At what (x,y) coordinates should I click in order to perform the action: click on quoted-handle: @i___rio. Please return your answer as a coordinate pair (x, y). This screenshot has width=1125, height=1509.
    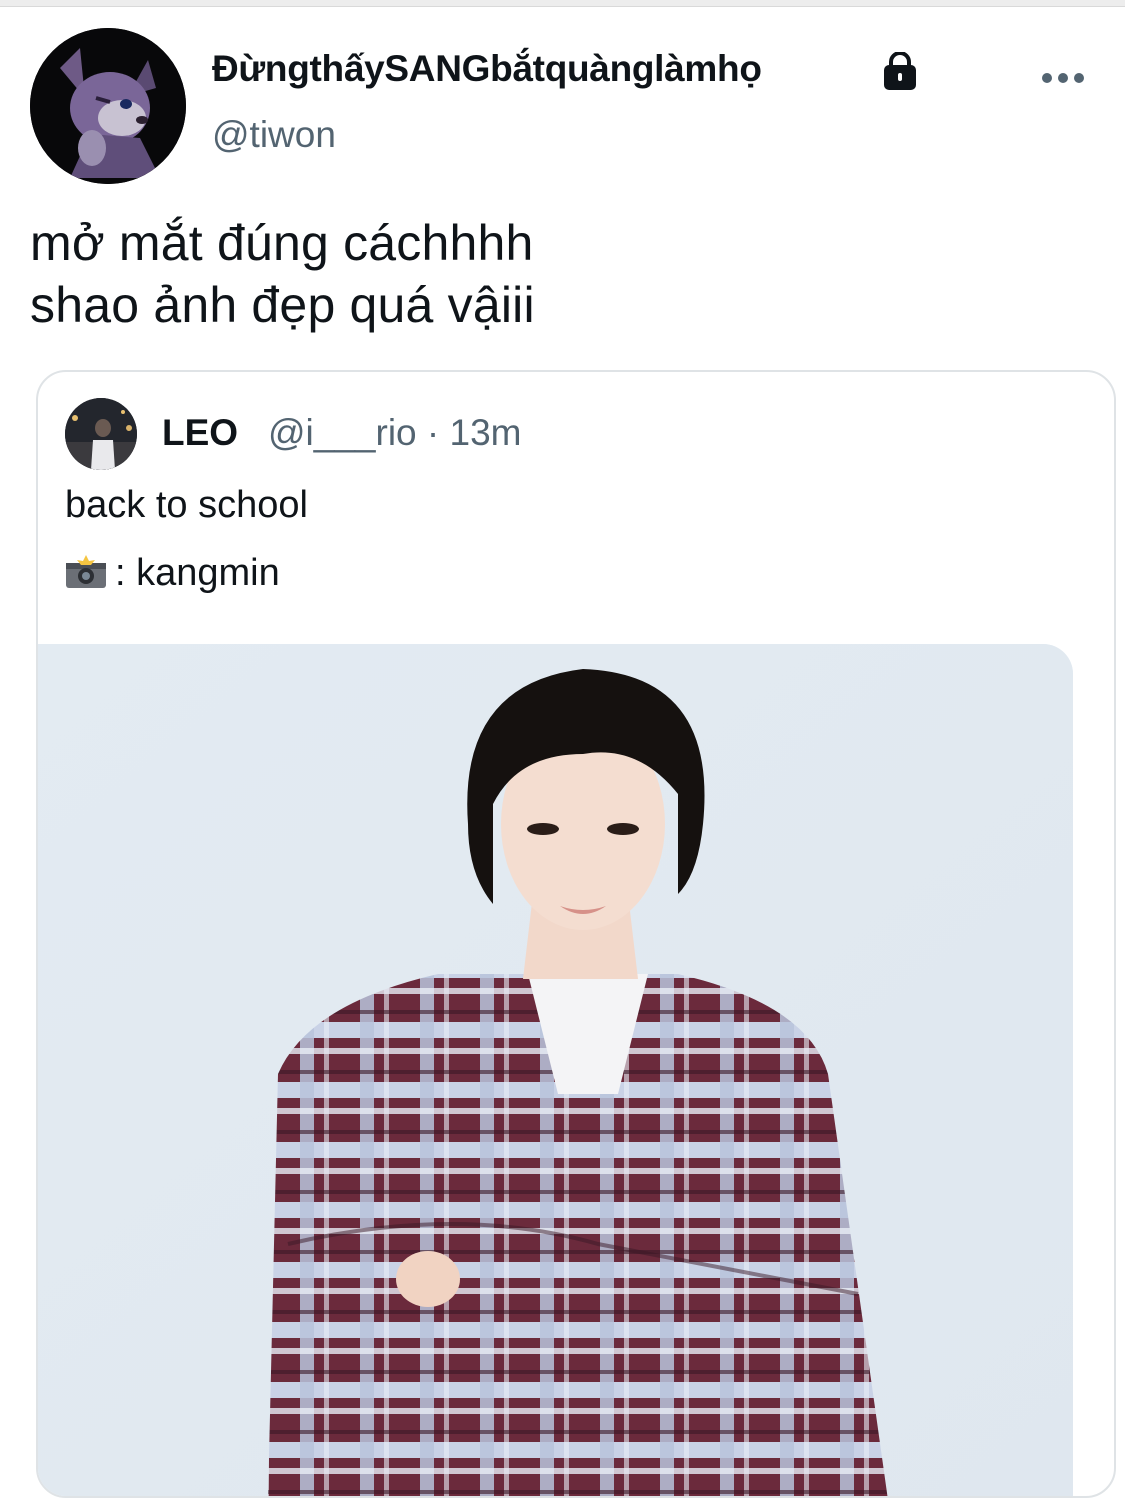
    Looking at the image, I should click on (342, 432).